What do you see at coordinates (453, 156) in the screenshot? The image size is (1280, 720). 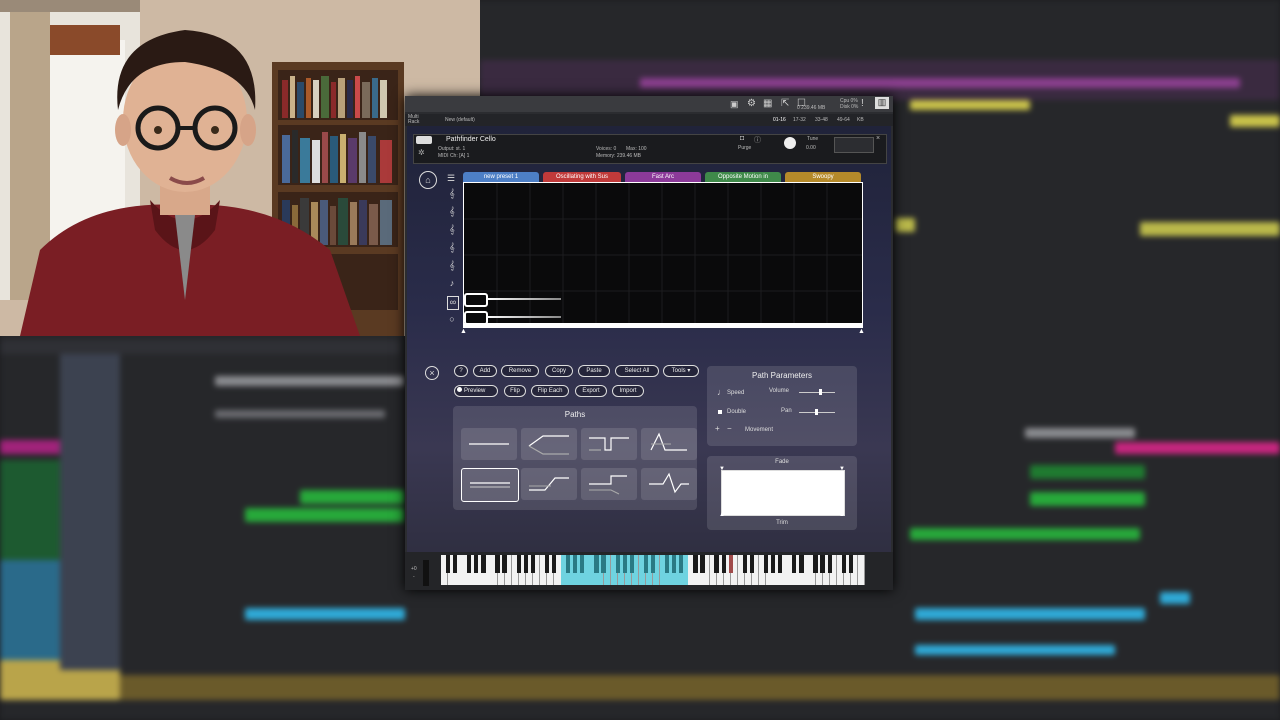 I see `midi-channel-label: MIDI Ch: [A] 1` at bounding box center [453, 156].